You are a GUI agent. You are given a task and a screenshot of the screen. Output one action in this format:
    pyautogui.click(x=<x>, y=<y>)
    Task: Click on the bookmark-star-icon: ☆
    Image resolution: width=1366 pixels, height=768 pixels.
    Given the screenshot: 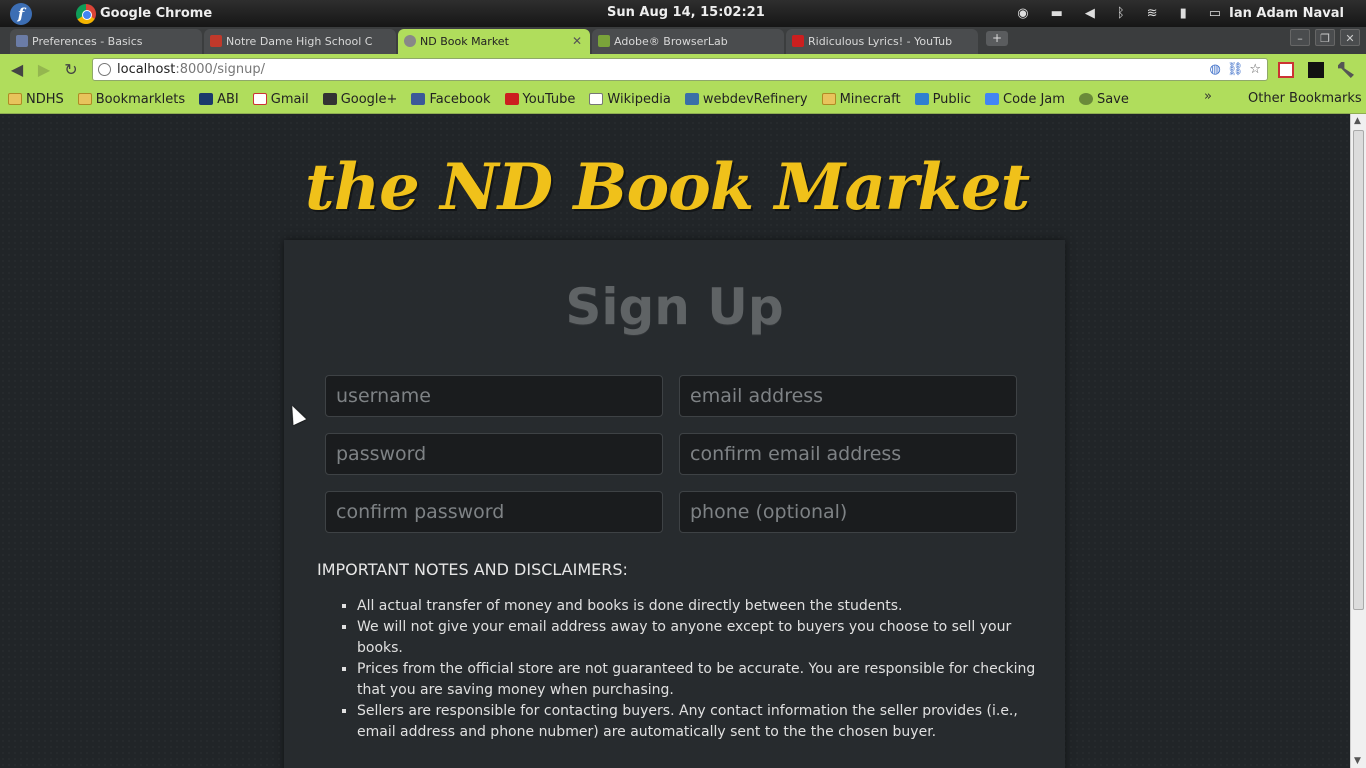 What is the action you would take?
    pyautogui.click(x=1255, y=69)
    